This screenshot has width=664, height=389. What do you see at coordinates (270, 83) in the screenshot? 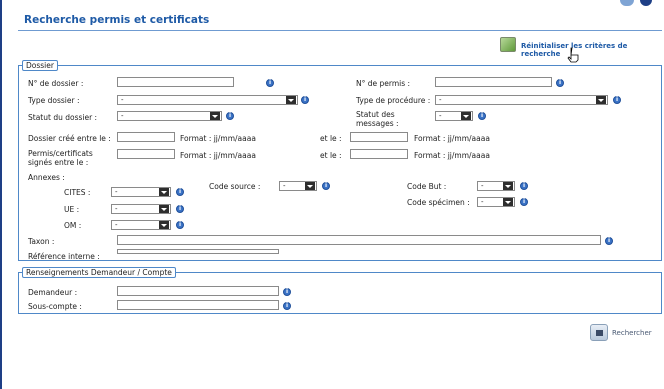
I see `no-dossier-info-icon: i` at bounding box center [270, 83].